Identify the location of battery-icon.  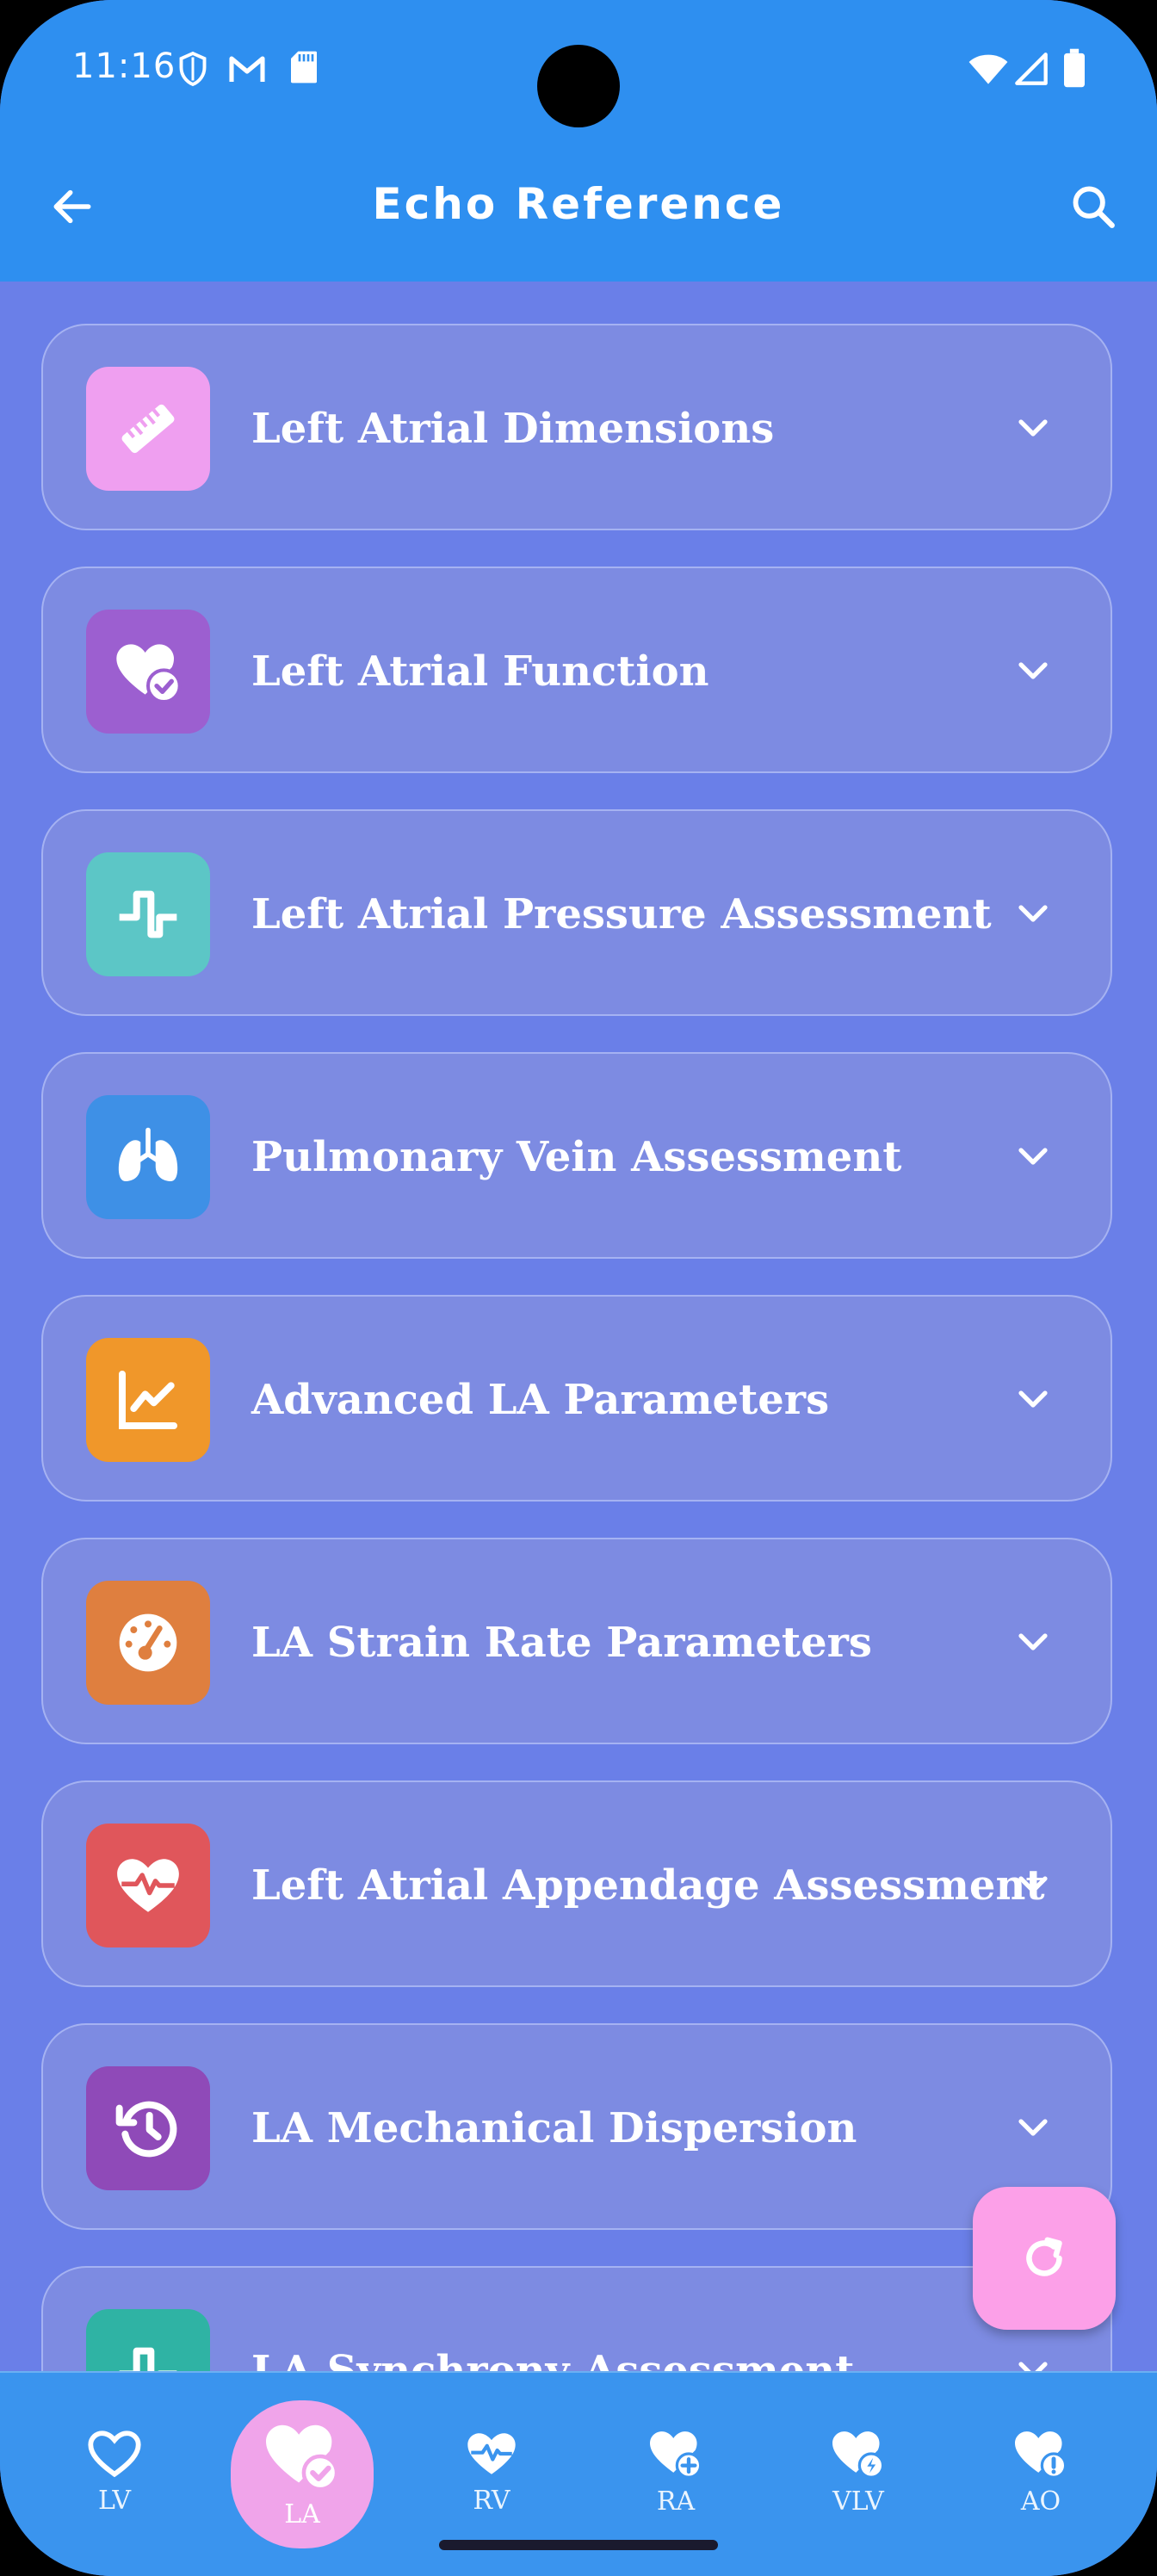
(1075, 69).